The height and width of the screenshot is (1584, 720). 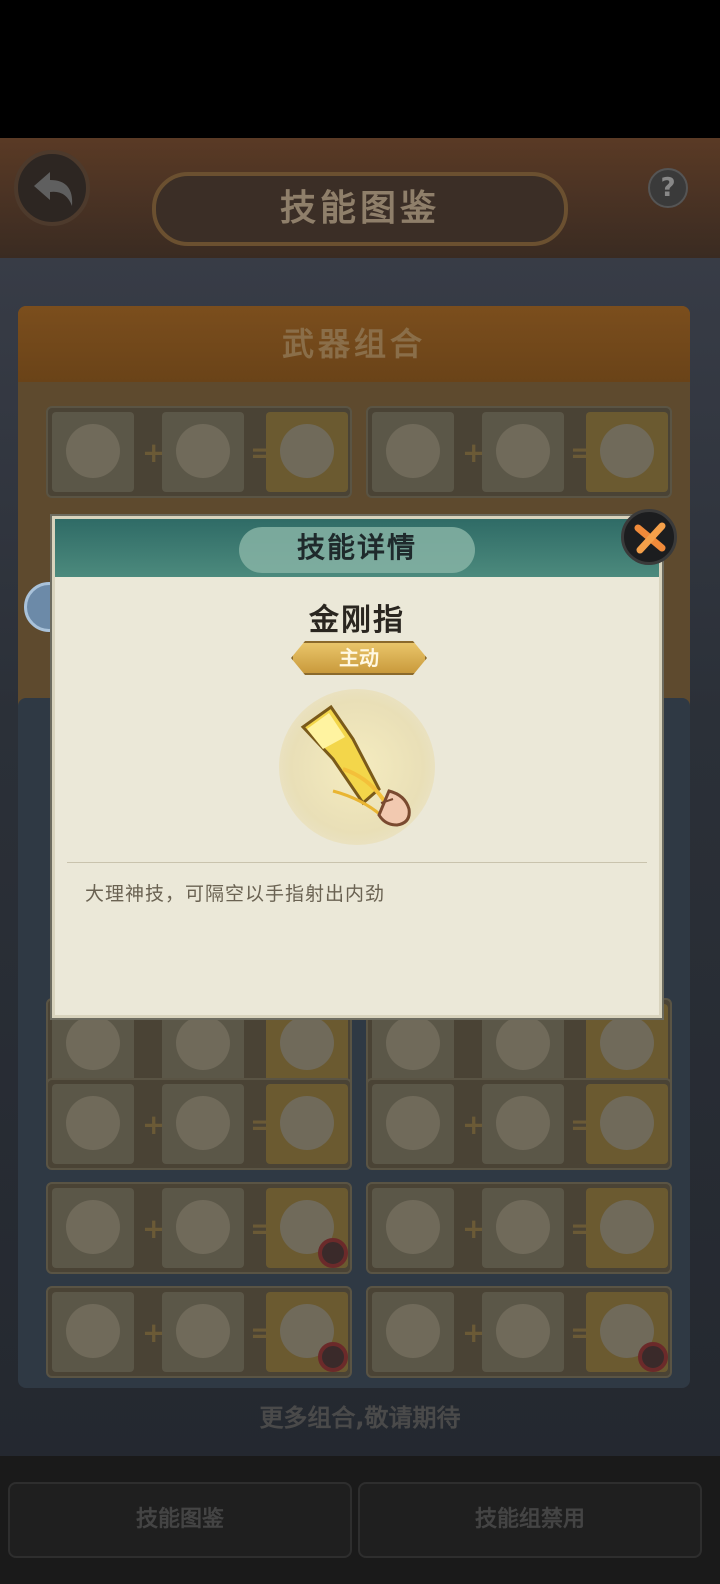 I want to click on close-button, so click(x=649, y=537).